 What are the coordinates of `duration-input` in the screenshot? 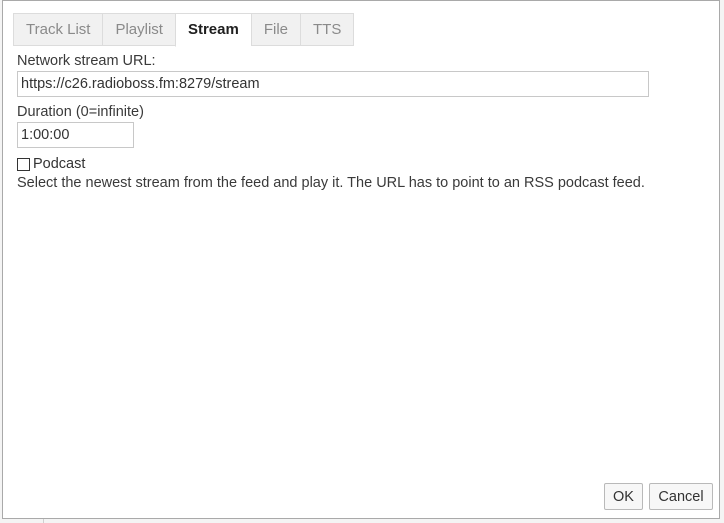 It's located at (75, 135).